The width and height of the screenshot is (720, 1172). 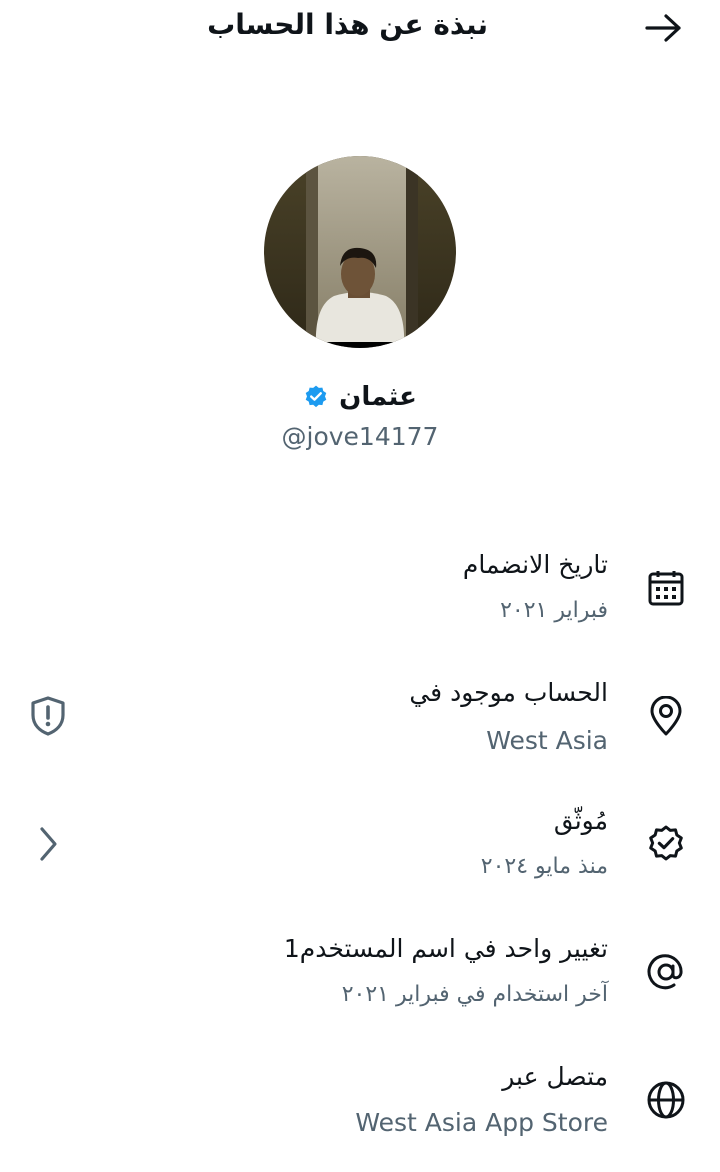 What do you see at coordinates (360, 856) in the screenshot?
I see `info-row-verified: مُوثّق منذ مايو ٢٠٢٤` at bounding box center [360, 856].